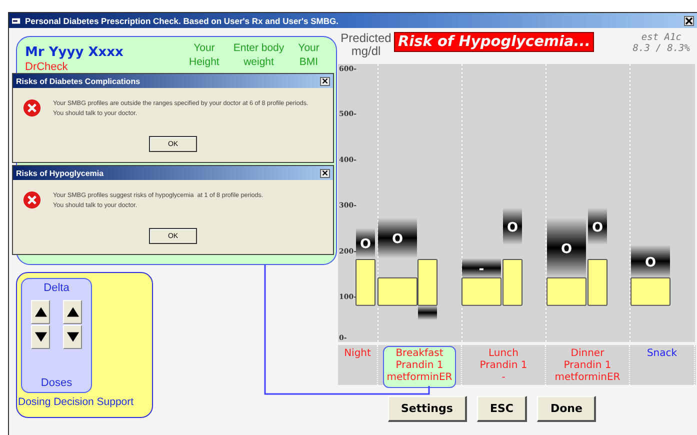 The height and width of the screenshot is (435, 697). I want to click on doctor-name: DrCheck, so click(47, 67).